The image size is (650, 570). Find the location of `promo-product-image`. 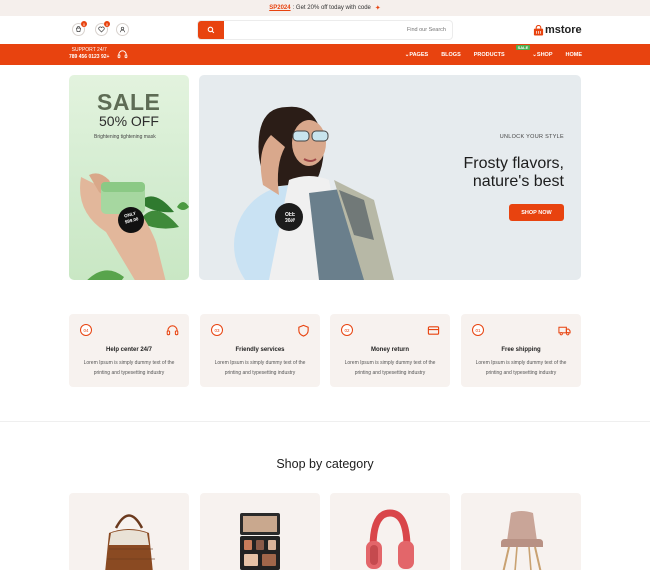

promo-product-image is located at coordinates (134, 226).